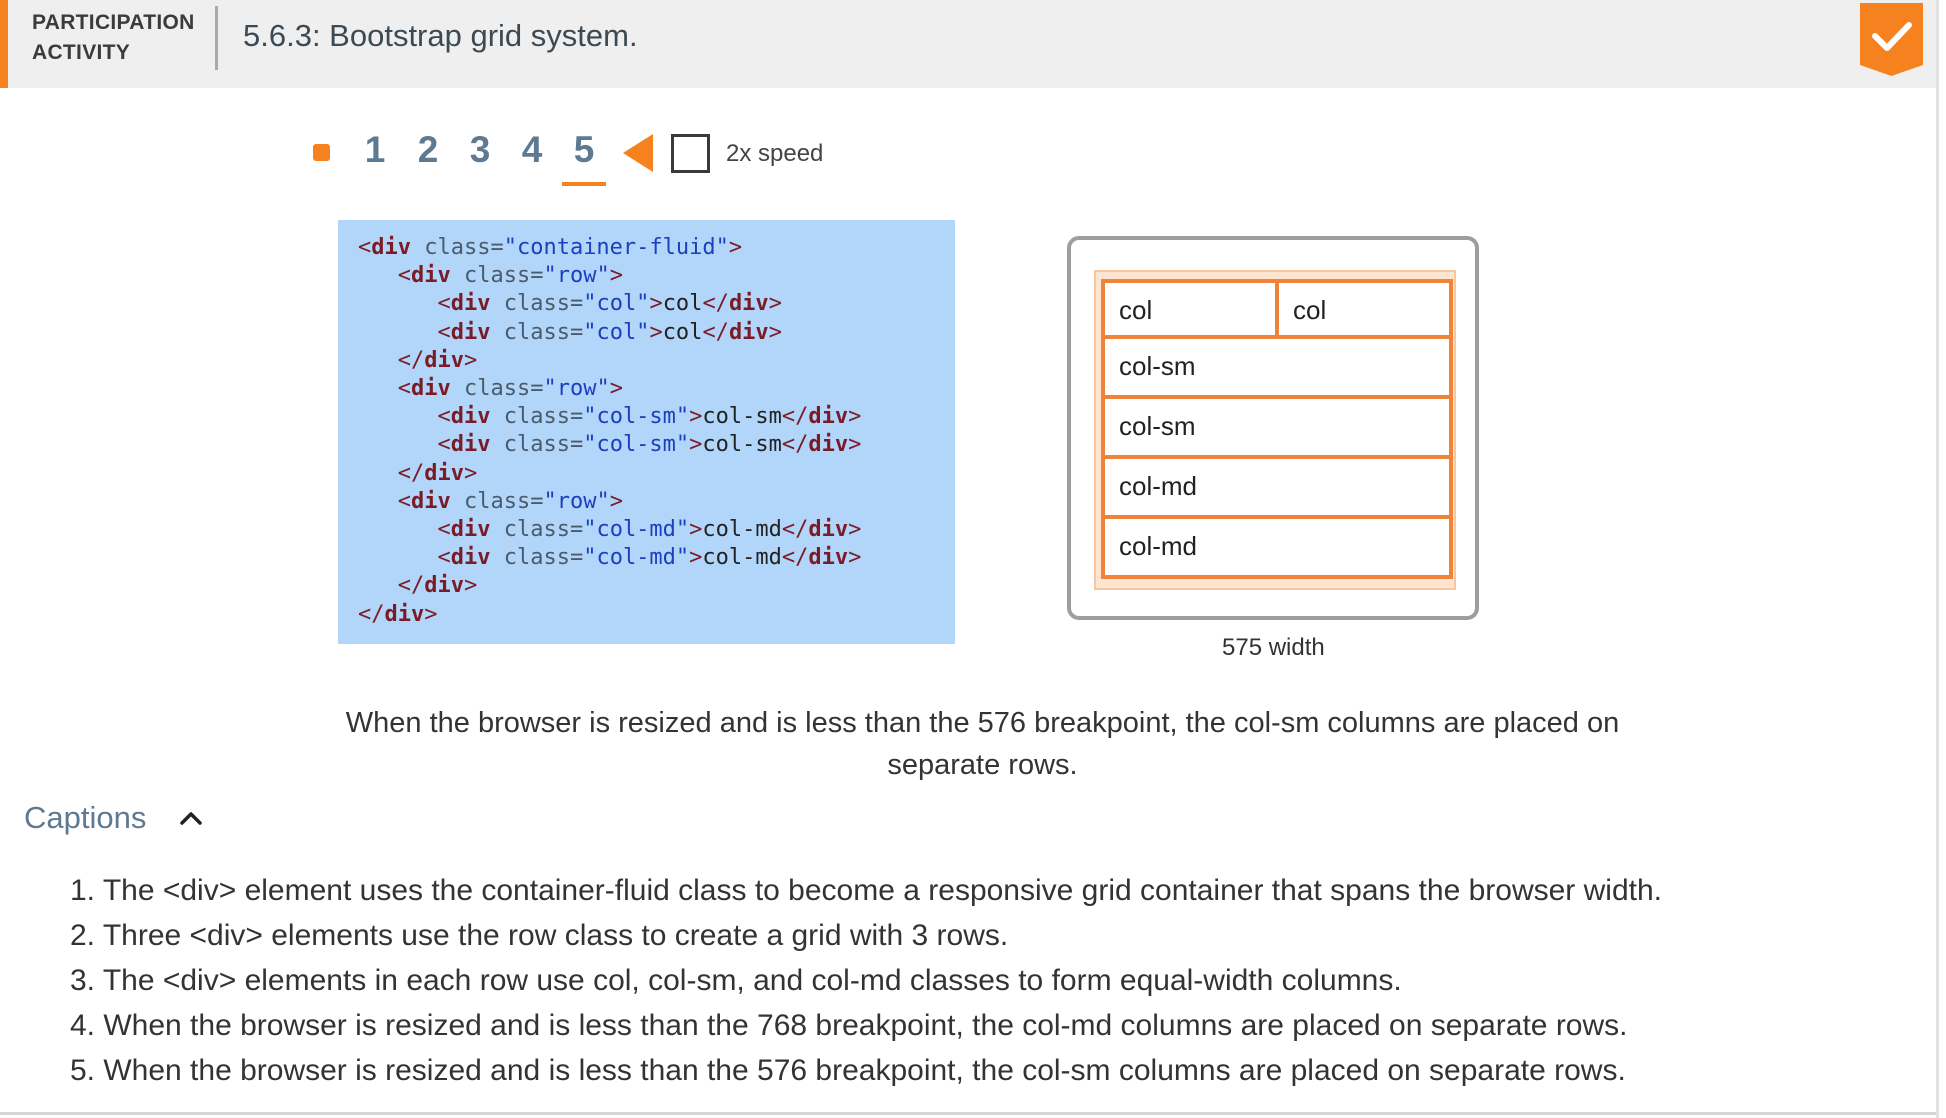  I want to click on code-token-text: col, so click(682, 332).